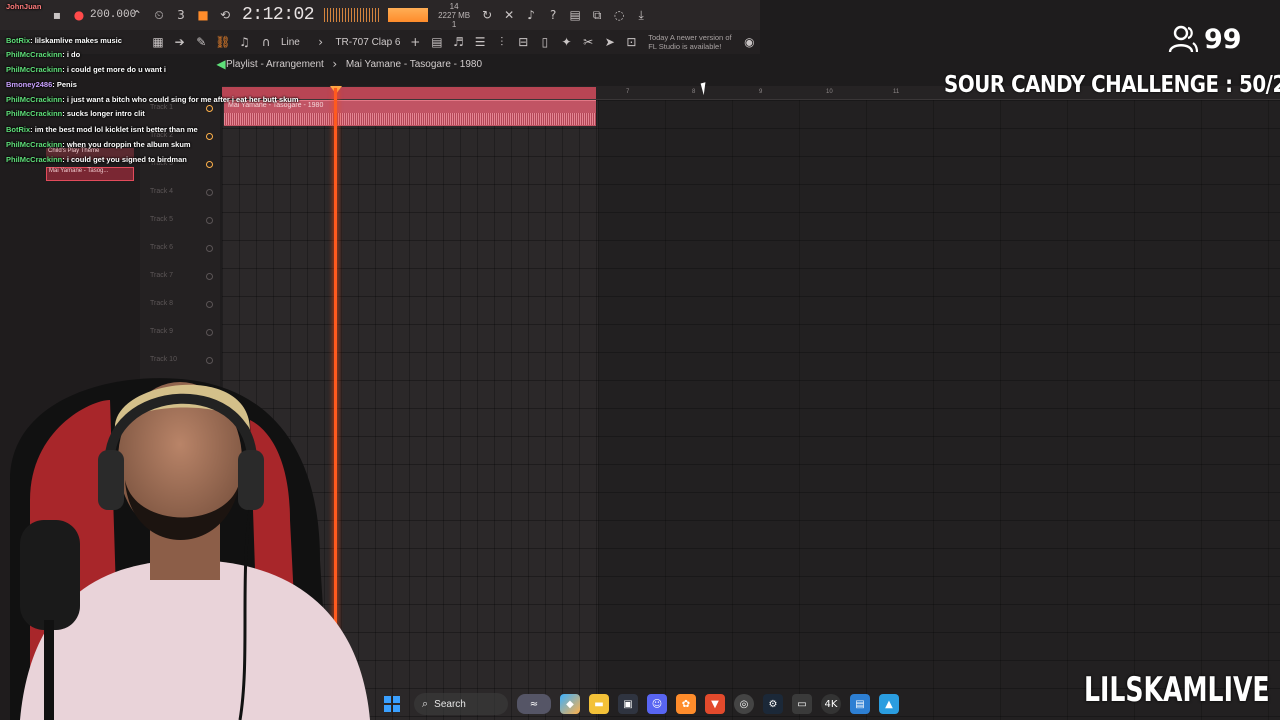 The image size is (1280, 720). Describe the element at coordinates (889, 704) in the screenshot. I see `photos-icon: ▲` at that location.